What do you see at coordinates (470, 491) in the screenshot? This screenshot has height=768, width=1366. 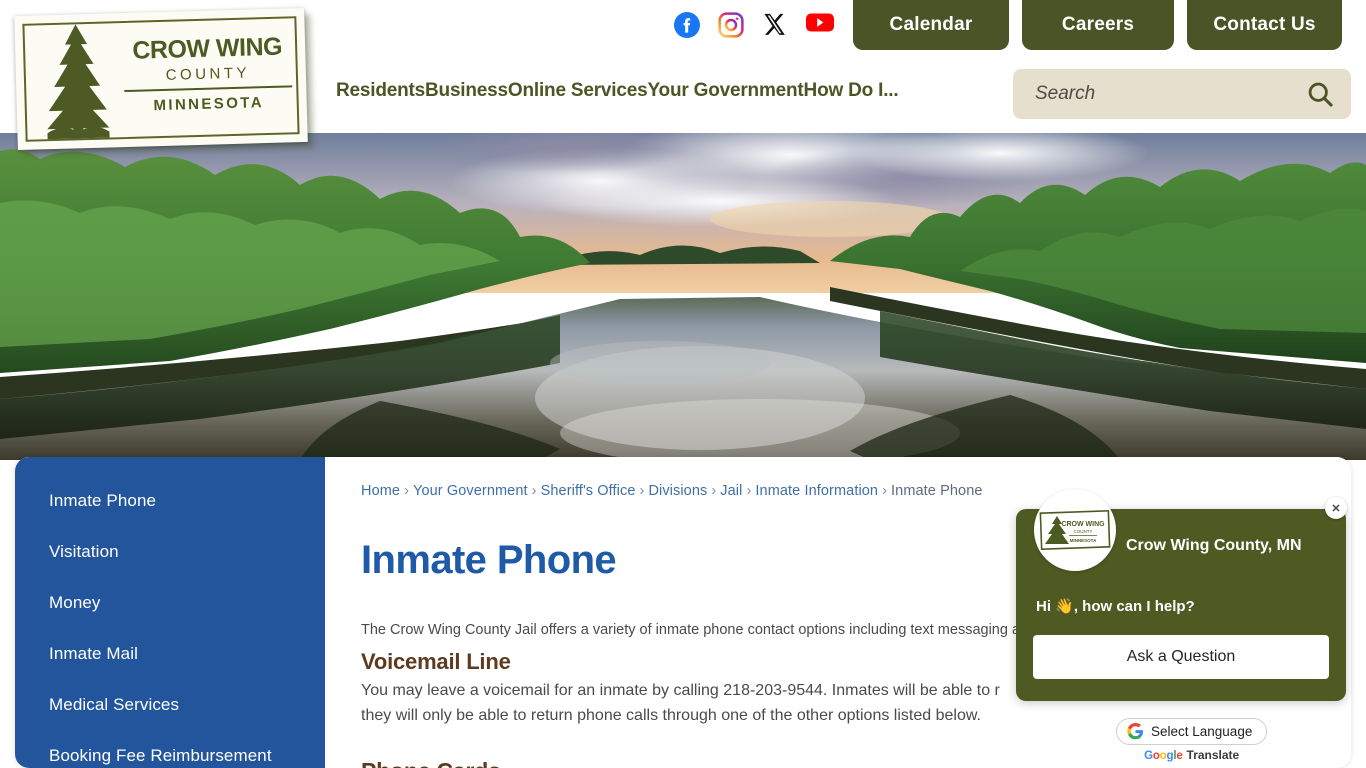 I see `breadcrumb-item-your-government: Your Government` at bounding box center [470, 491].